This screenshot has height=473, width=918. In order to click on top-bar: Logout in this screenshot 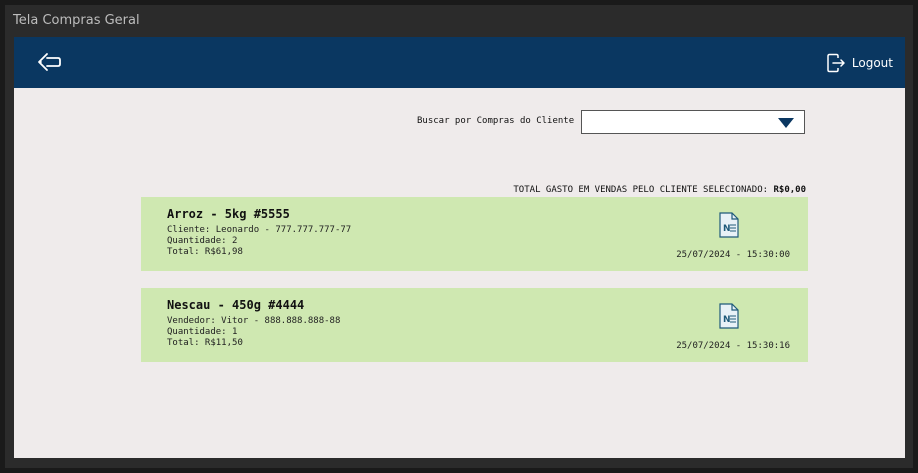, I will do `click(459, 62)`.